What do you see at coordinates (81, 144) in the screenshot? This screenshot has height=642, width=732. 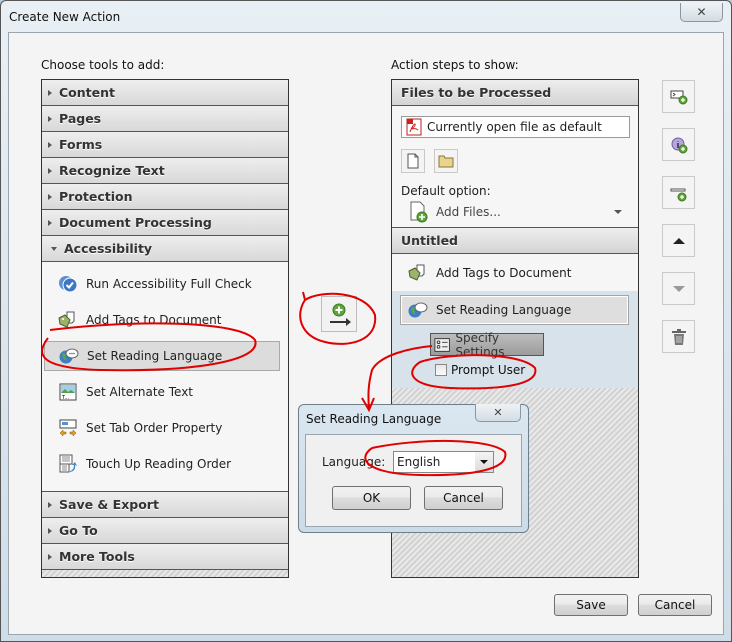 I see `category-label: Forms` at bounding box center [81, 144].